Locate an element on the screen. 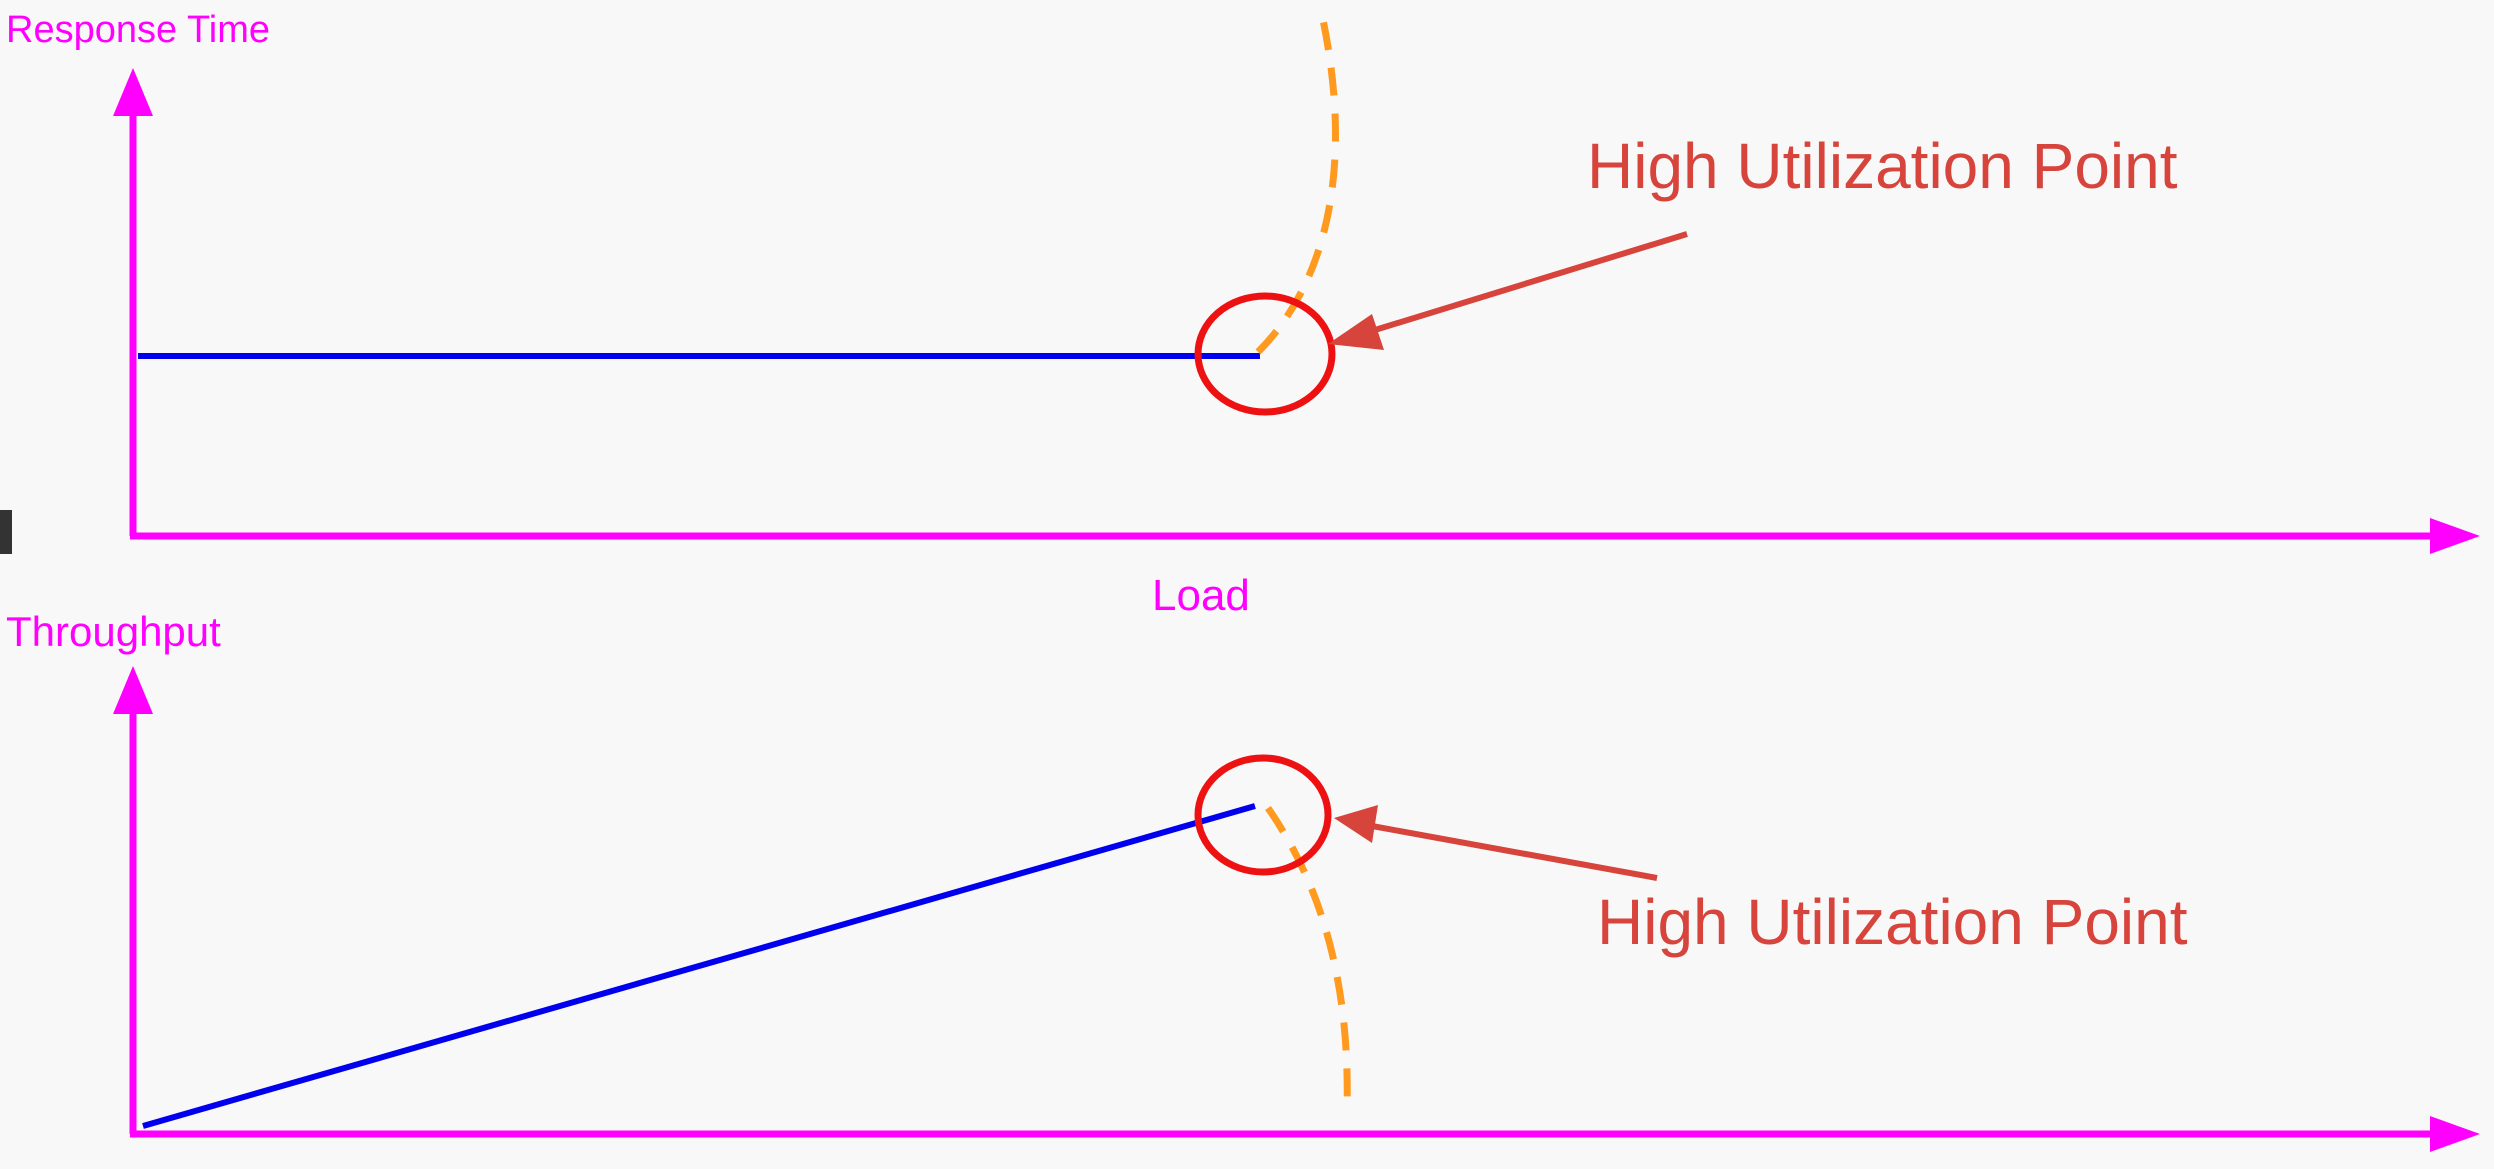  callout-label-top: High Utilization Point is located at coordinates (1882, 166).